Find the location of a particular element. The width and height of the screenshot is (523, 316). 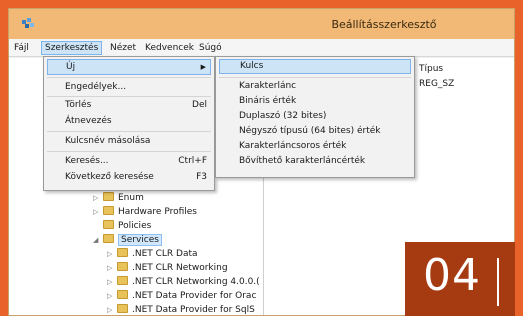

submenu-item-dword-value: Duplaszó (32 bites) is located at coordinates (315, 116).